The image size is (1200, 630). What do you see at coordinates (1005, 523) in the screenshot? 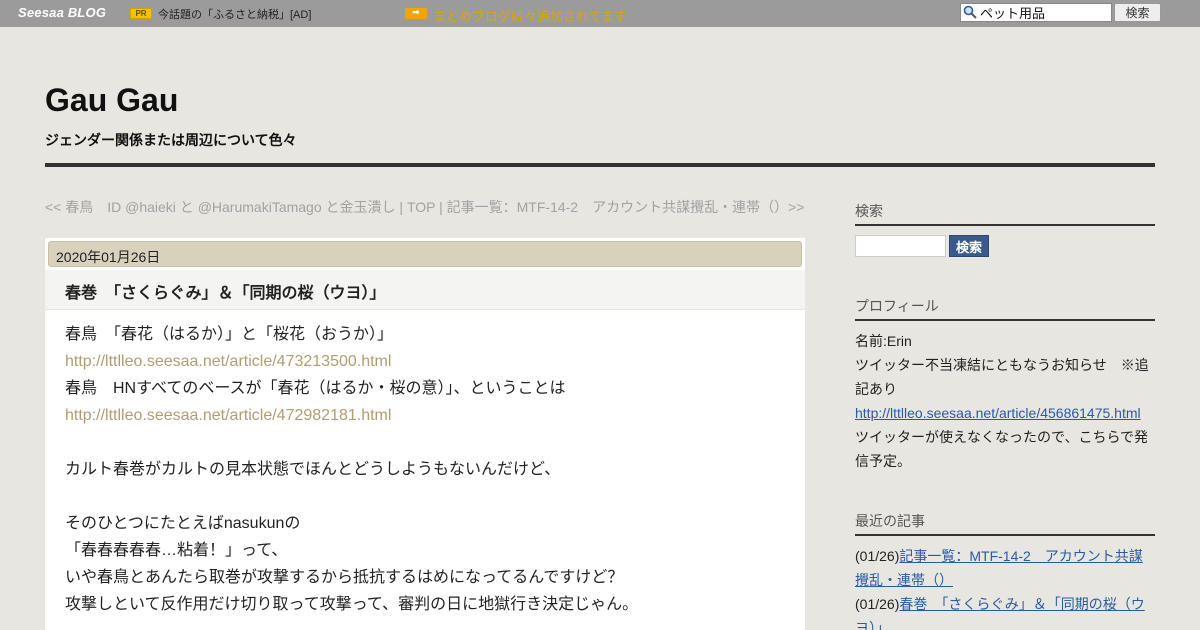
I see `sidebar-recent-heading: 最近の記事` at bounding box center [1005, 523].